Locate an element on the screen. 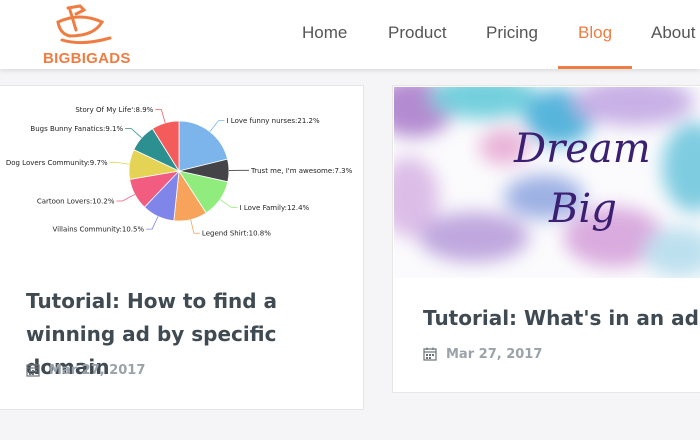  pie-slice-label: I Love Family:12.4% is located at coordinates (275, 208).